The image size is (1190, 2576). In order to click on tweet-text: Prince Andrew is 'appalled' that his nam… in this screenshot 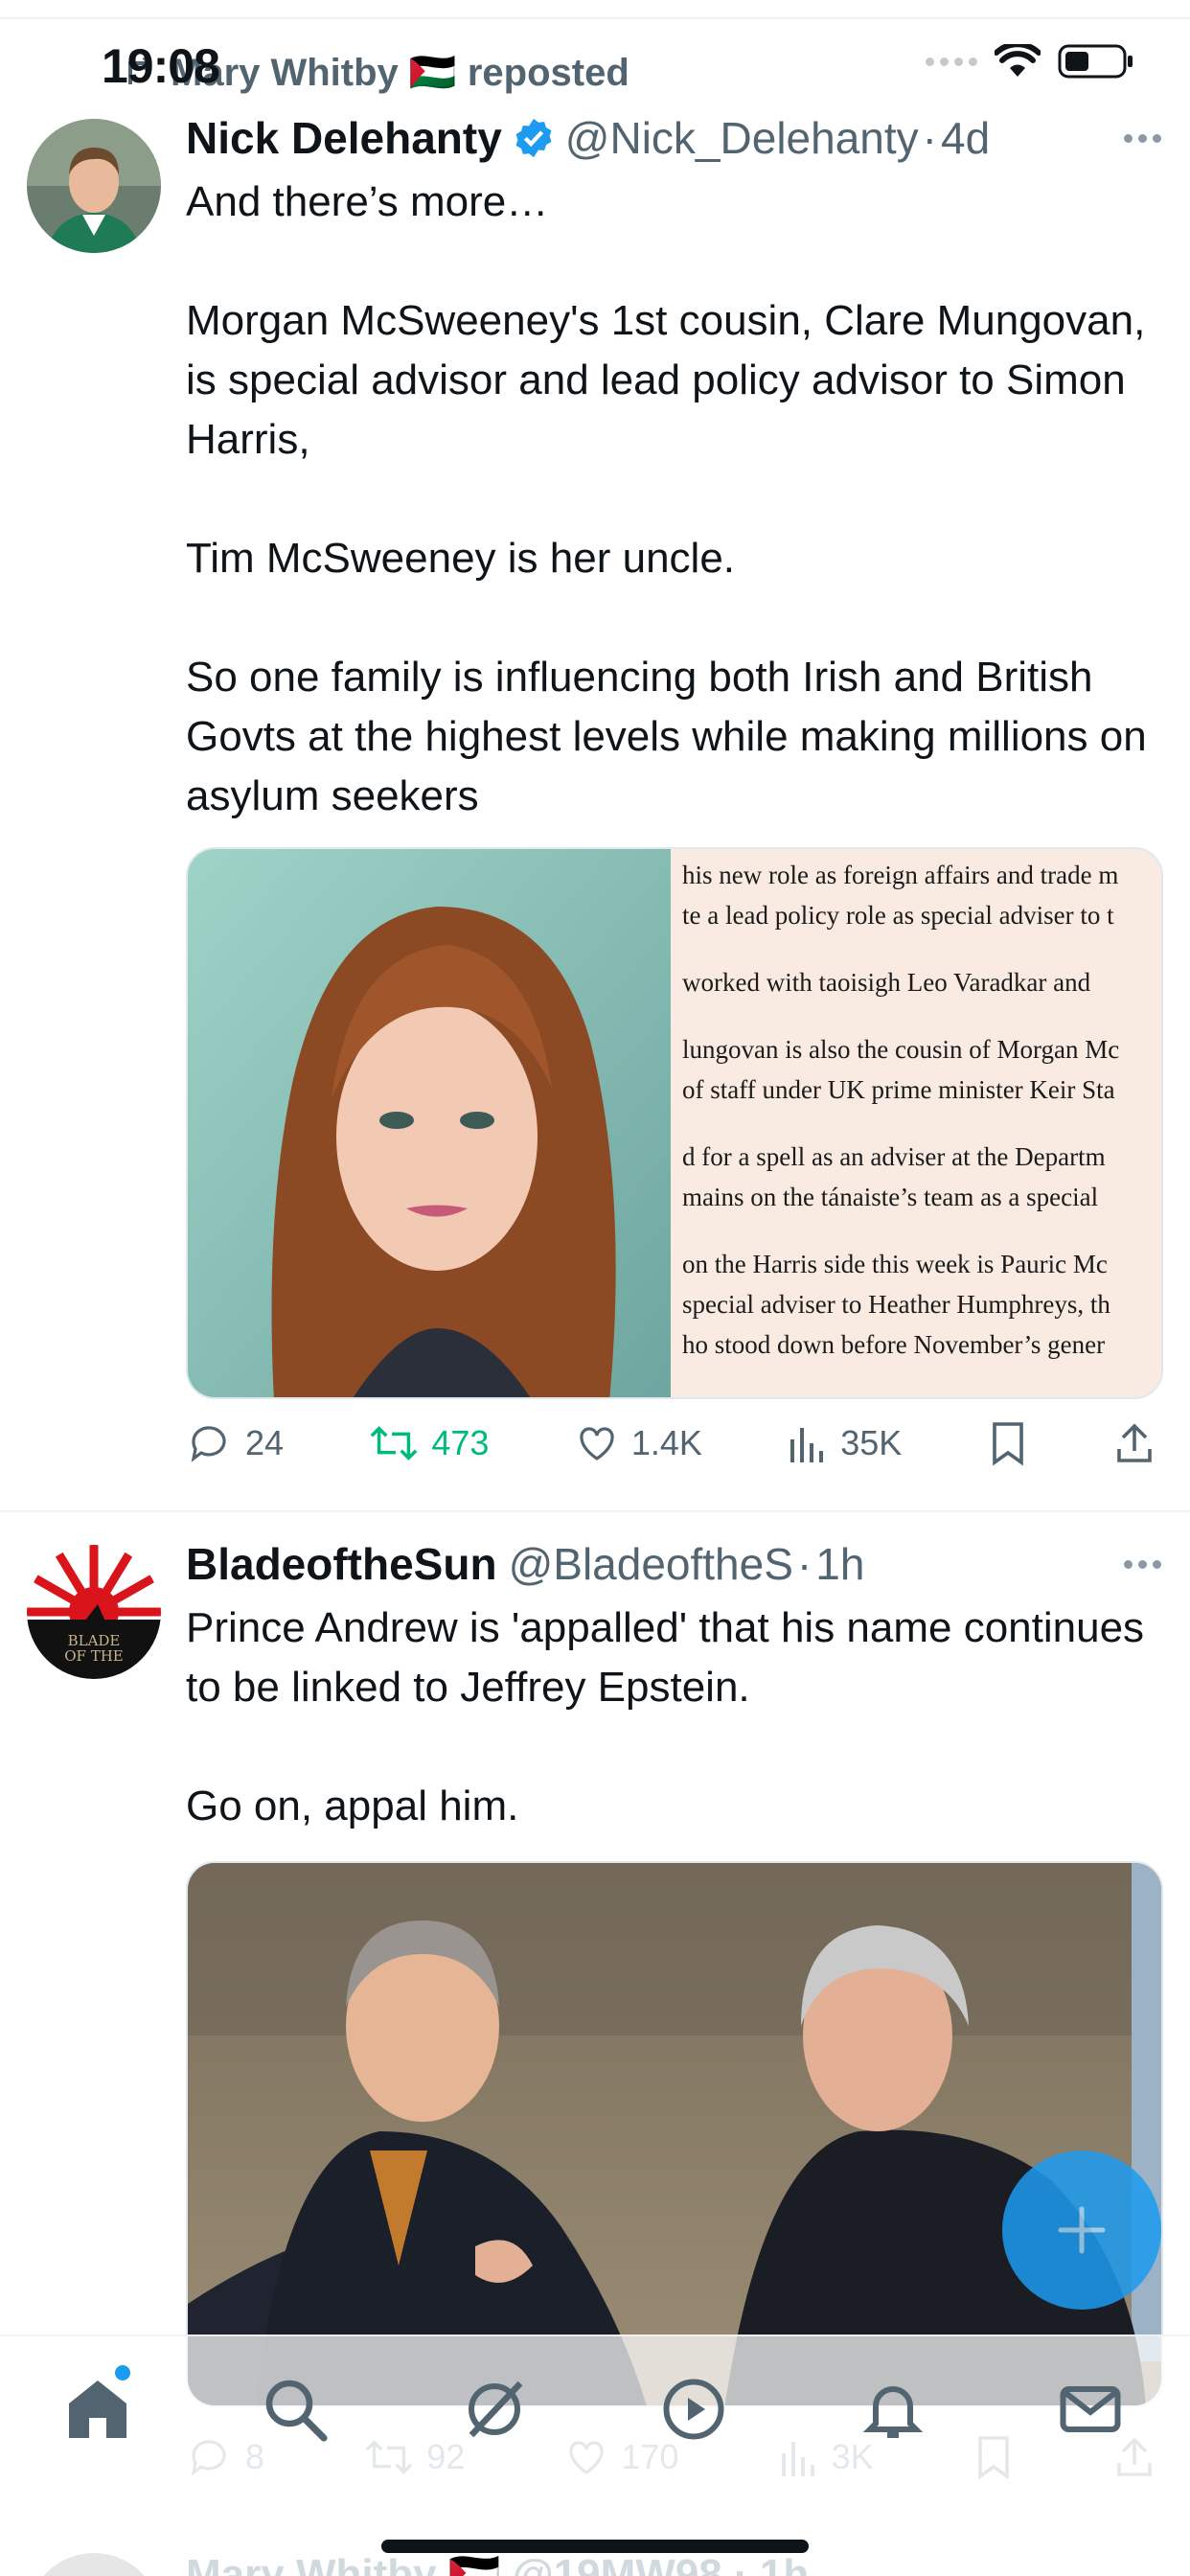, I will do `click(666, 1716)`.